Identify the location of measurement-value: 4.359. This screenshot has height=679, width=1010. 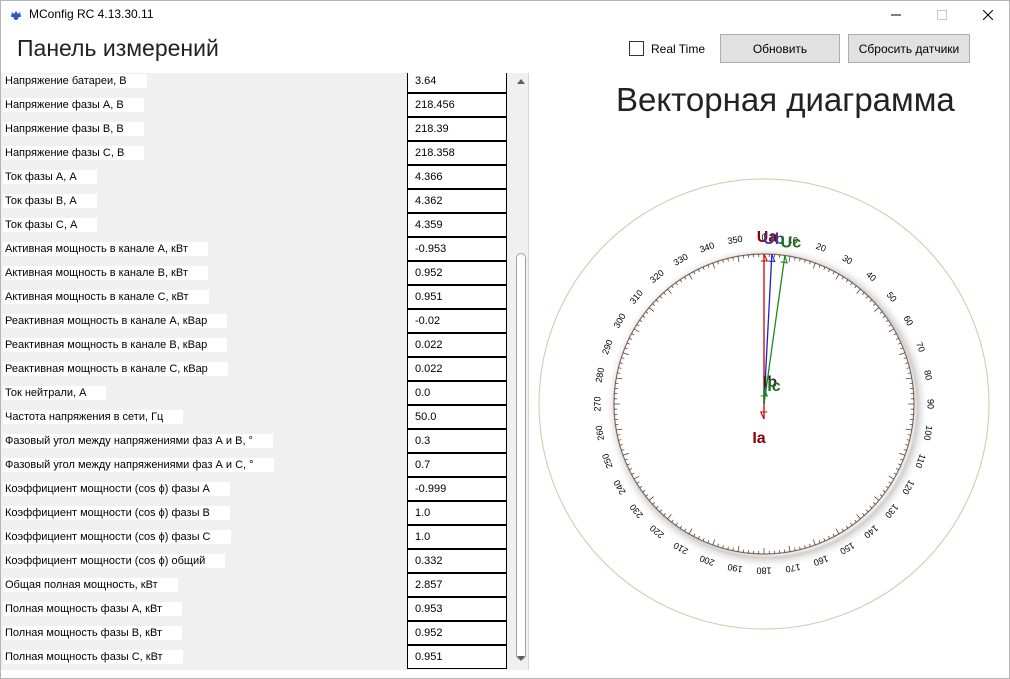
(457, 225).